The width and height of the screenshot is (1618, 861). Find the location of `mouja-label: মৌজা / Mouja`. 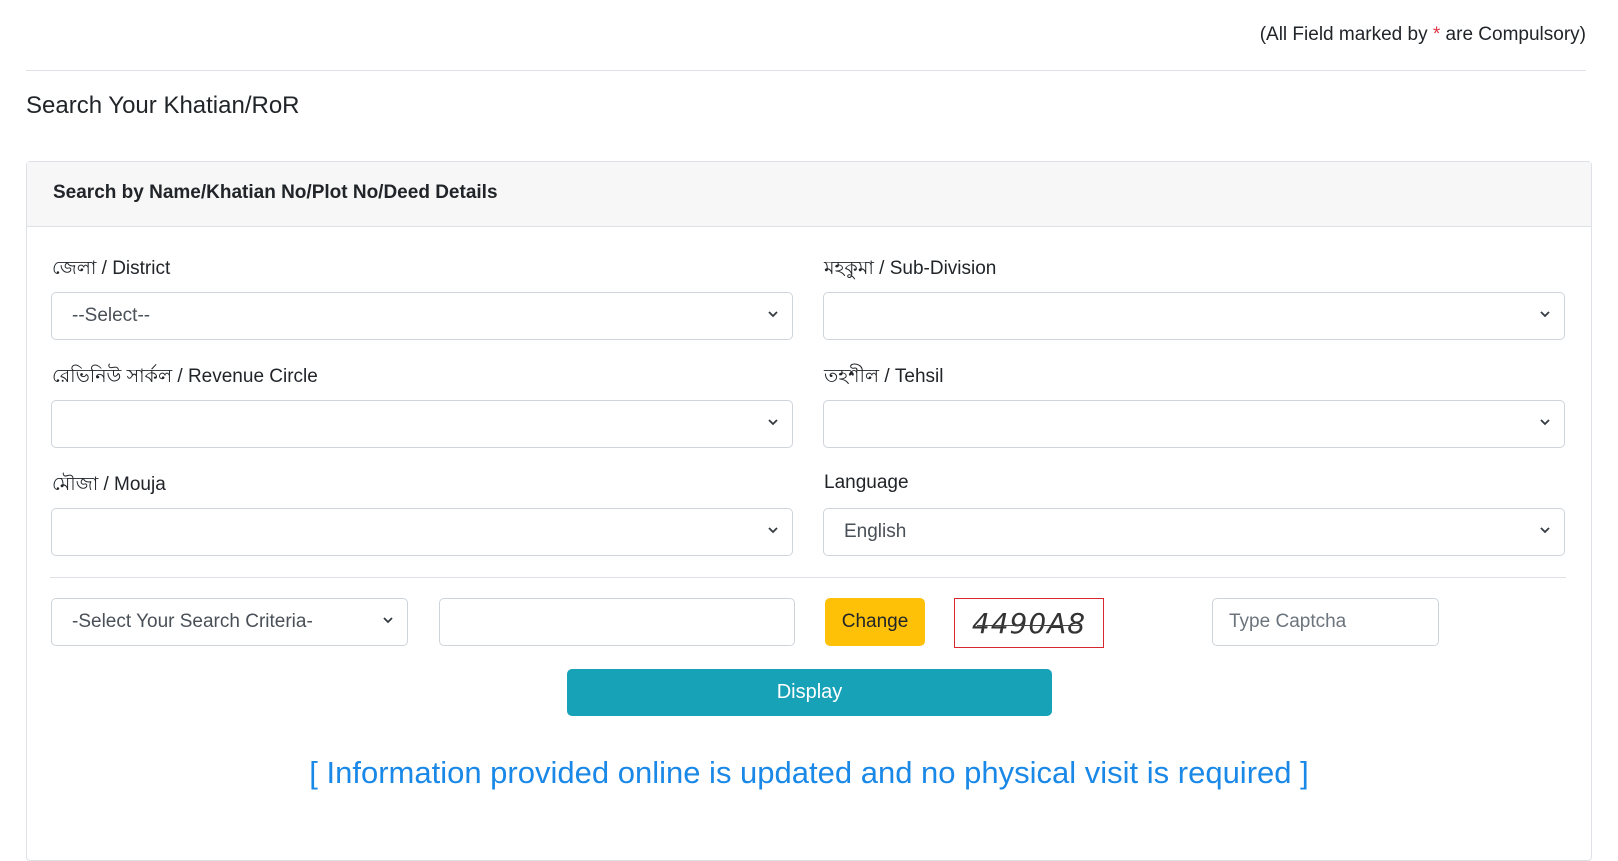

mouja-label: মৌজা / Mouja is located at coordinates (109, 484).